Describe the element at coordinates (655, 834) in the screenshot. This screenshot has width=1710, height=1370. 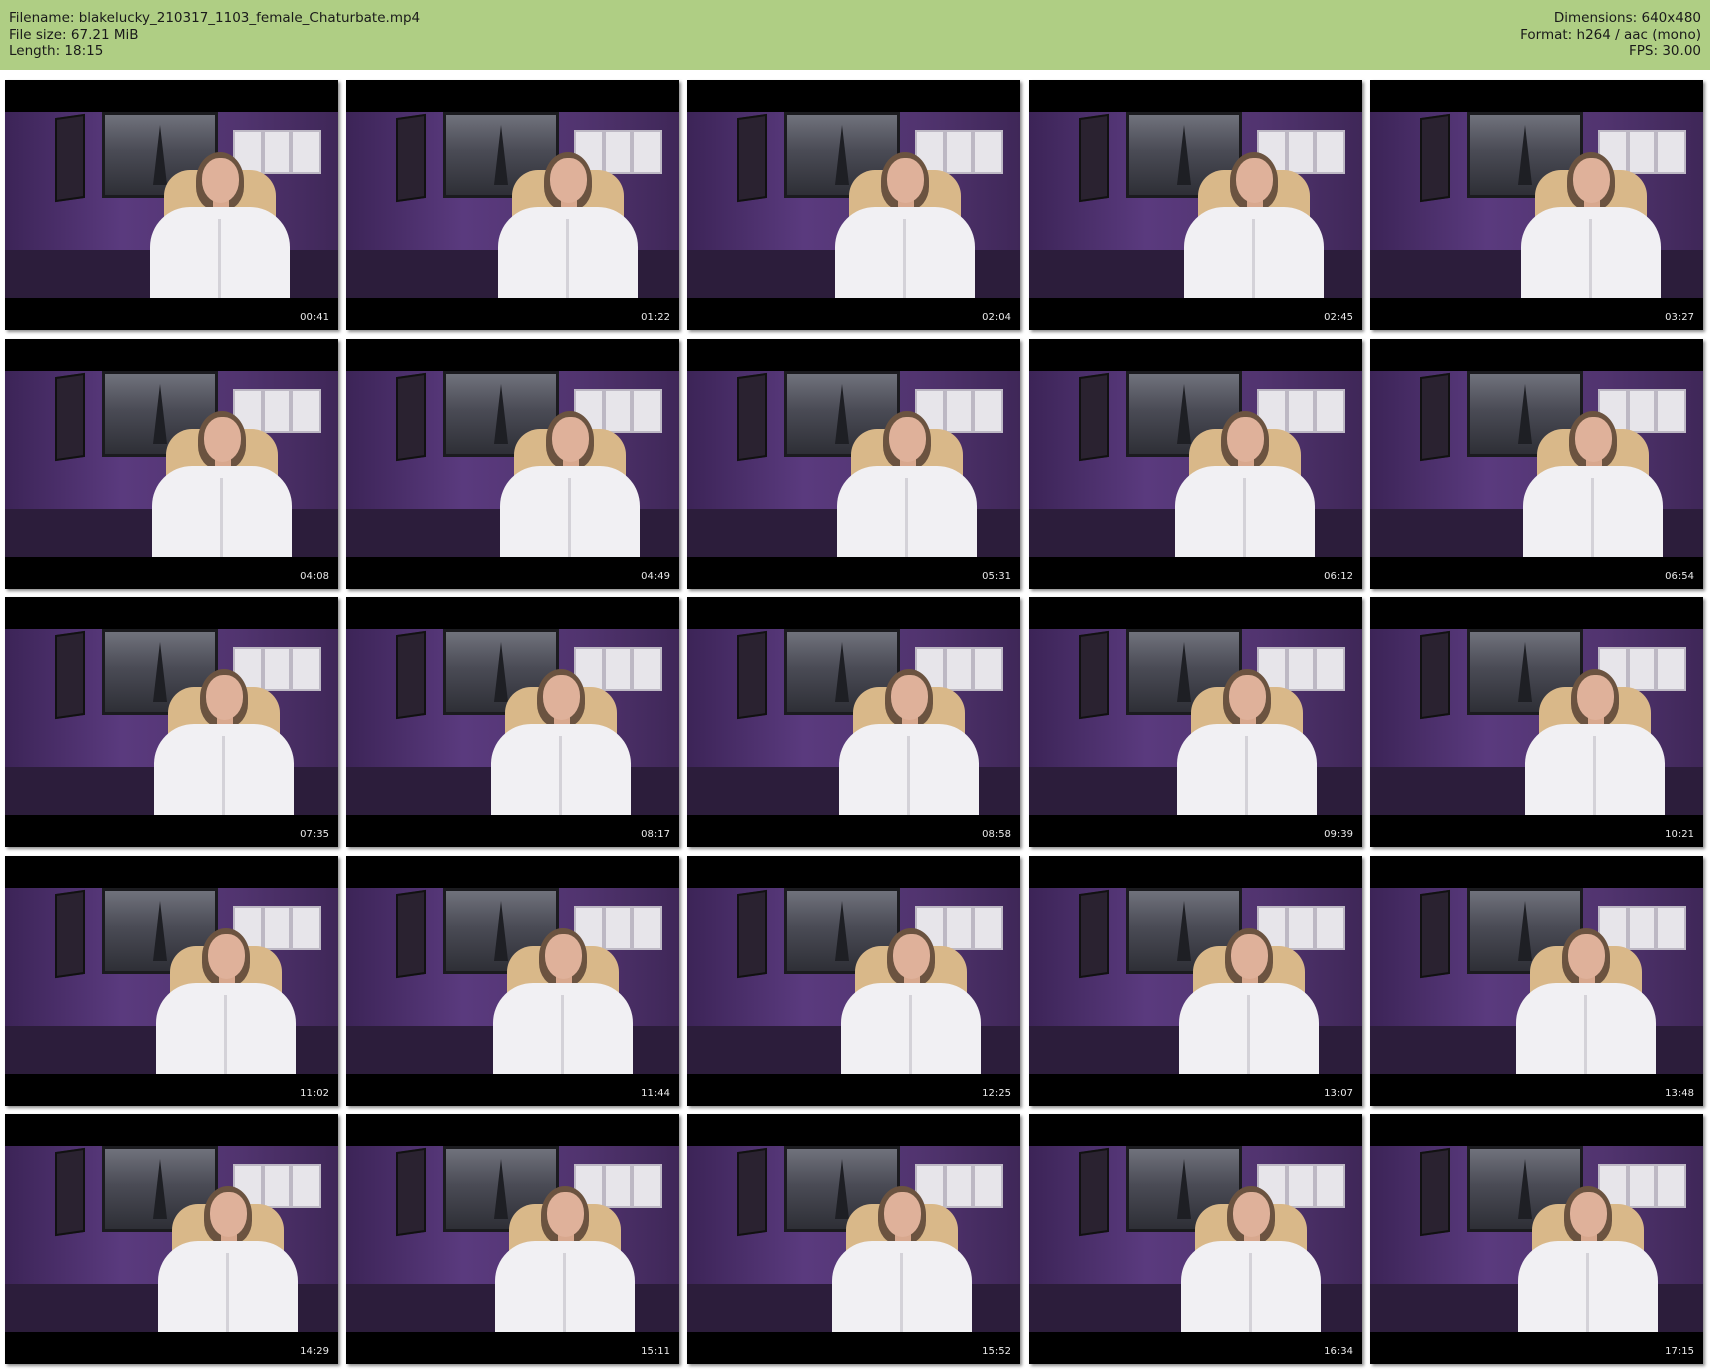
I see `timestamp-label: 08:17` at that location.